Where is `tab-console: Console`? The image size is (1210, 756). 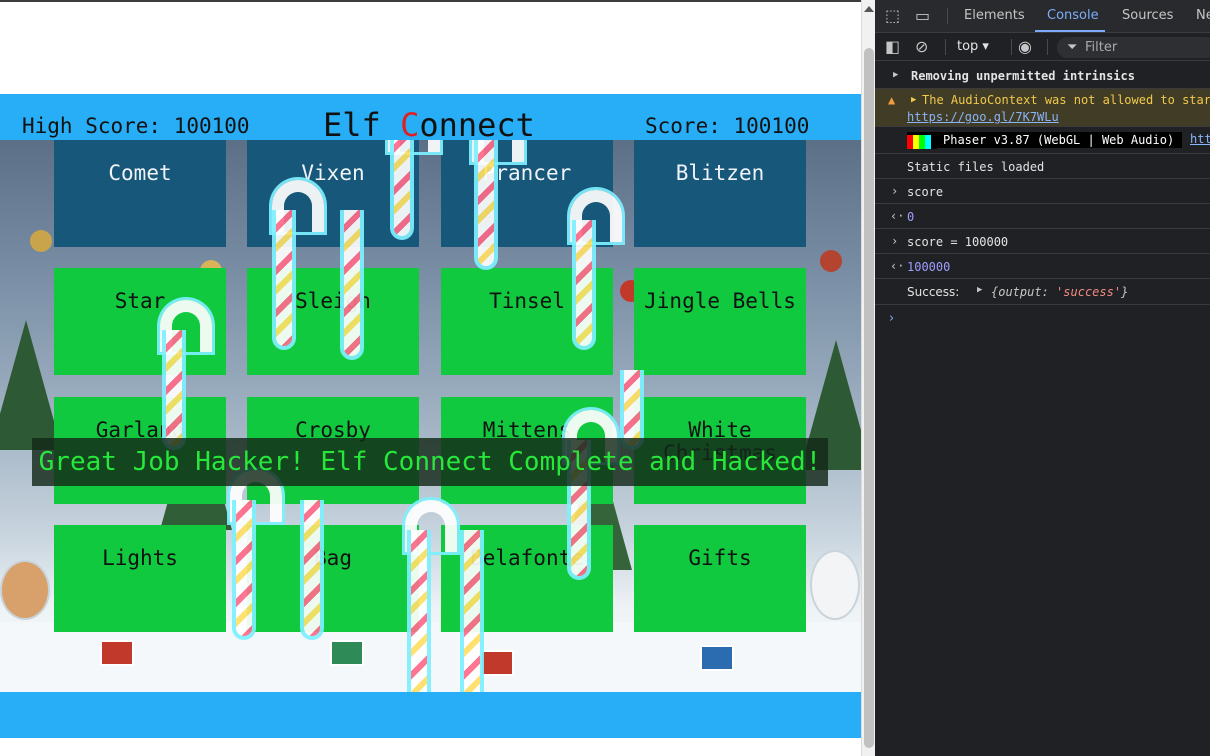
tab-console: Console is located at coordinates (1073, 15).